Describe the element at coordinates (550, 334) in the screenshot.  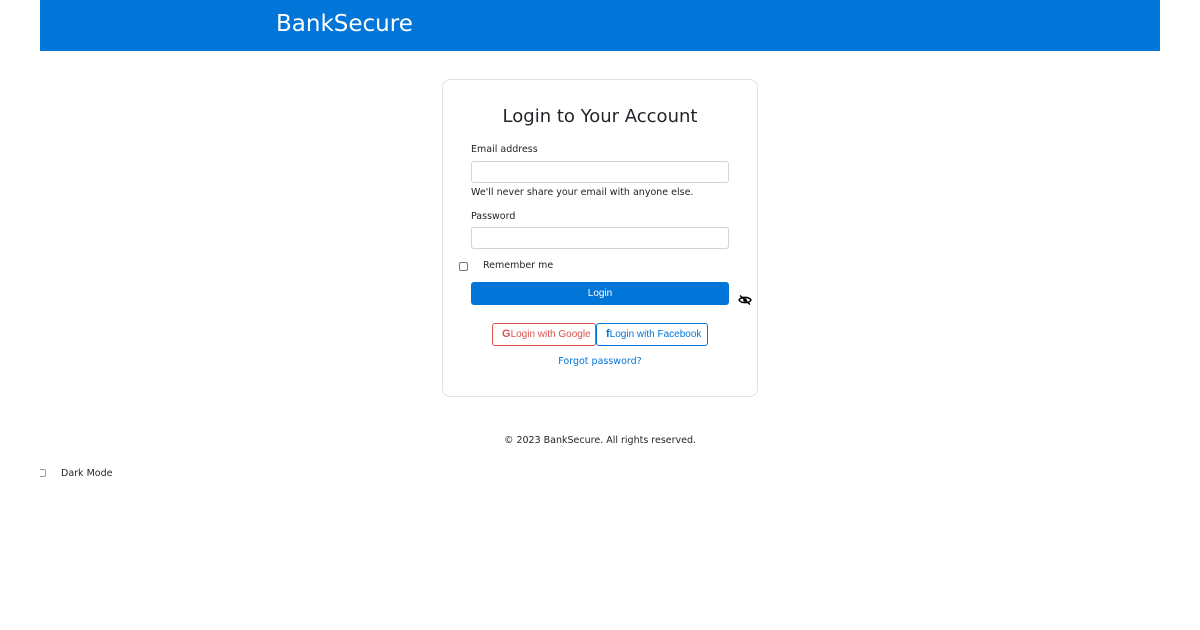
I see `google-button-label: Login with Google` at that location.